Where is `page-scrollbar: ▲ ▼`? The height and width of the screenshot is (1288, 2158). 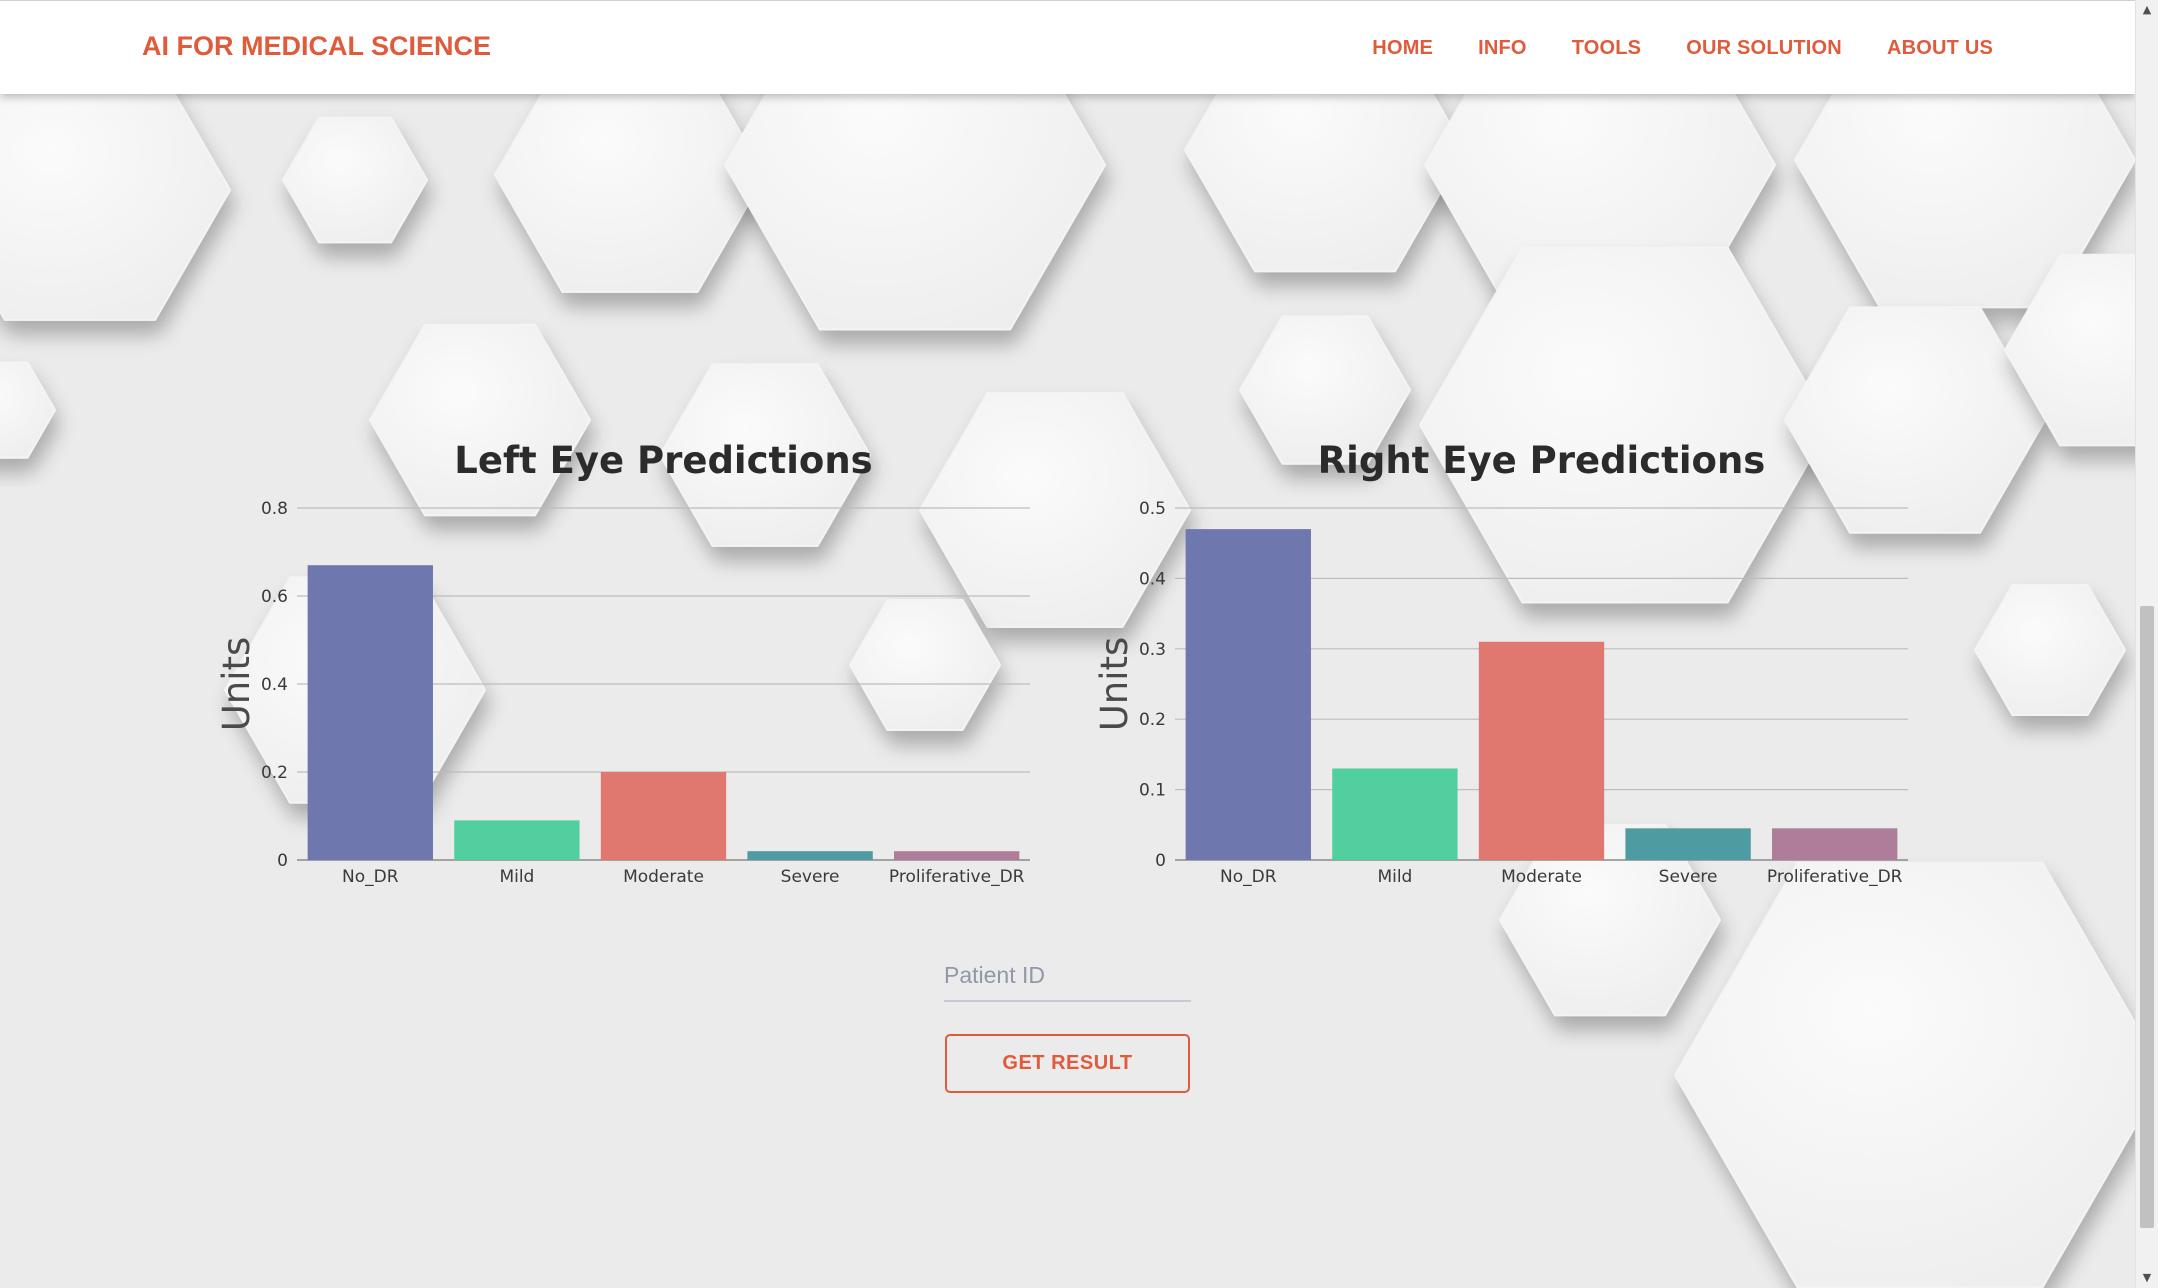
page-scrollbar: ▲ ▼ is located at coordinates (2146, 644).